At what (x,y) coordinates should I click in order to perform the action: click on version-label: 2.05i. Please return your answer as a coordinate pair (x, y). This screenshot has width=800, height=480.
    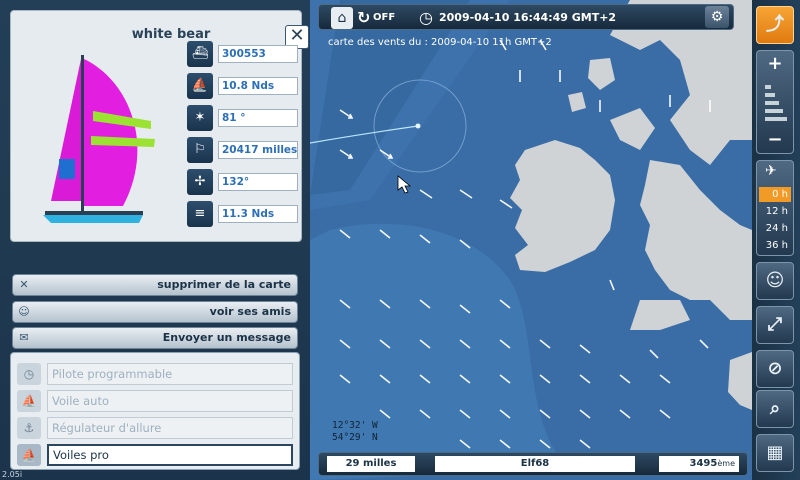
    Looking at the image, I should click on (12, 474).